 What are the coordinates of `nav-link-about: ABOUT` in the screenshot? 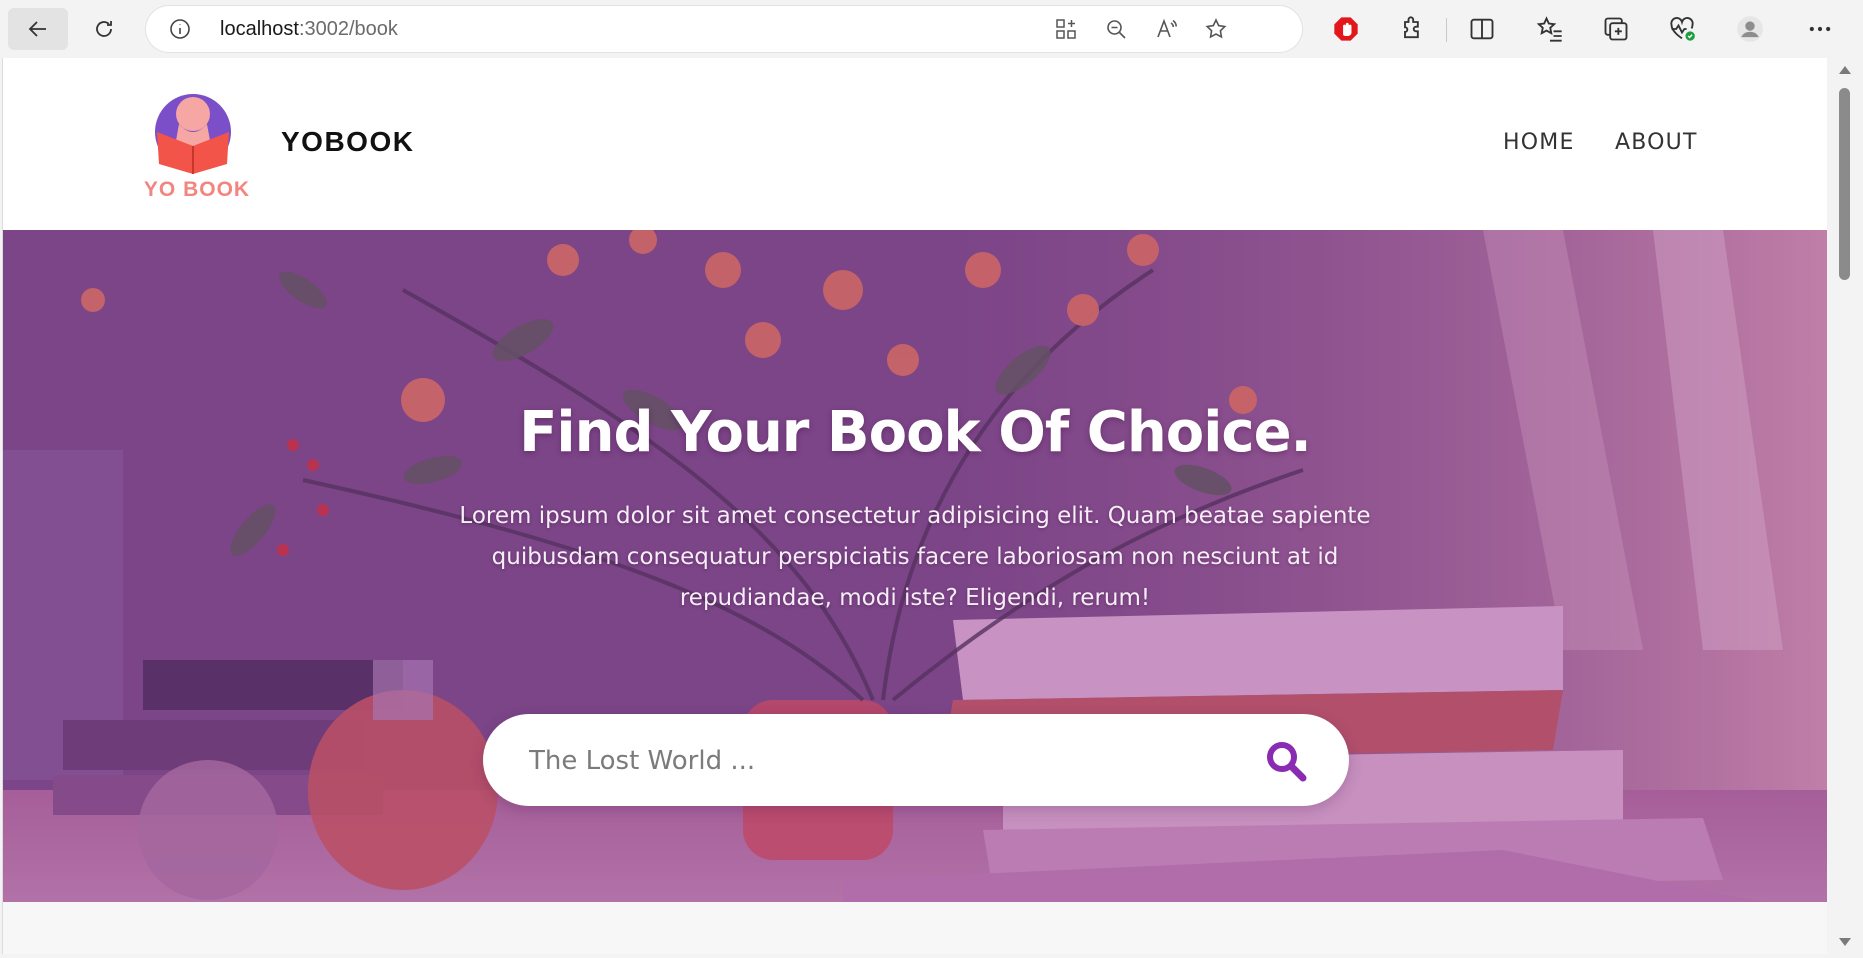 It's located at (1656, 142).